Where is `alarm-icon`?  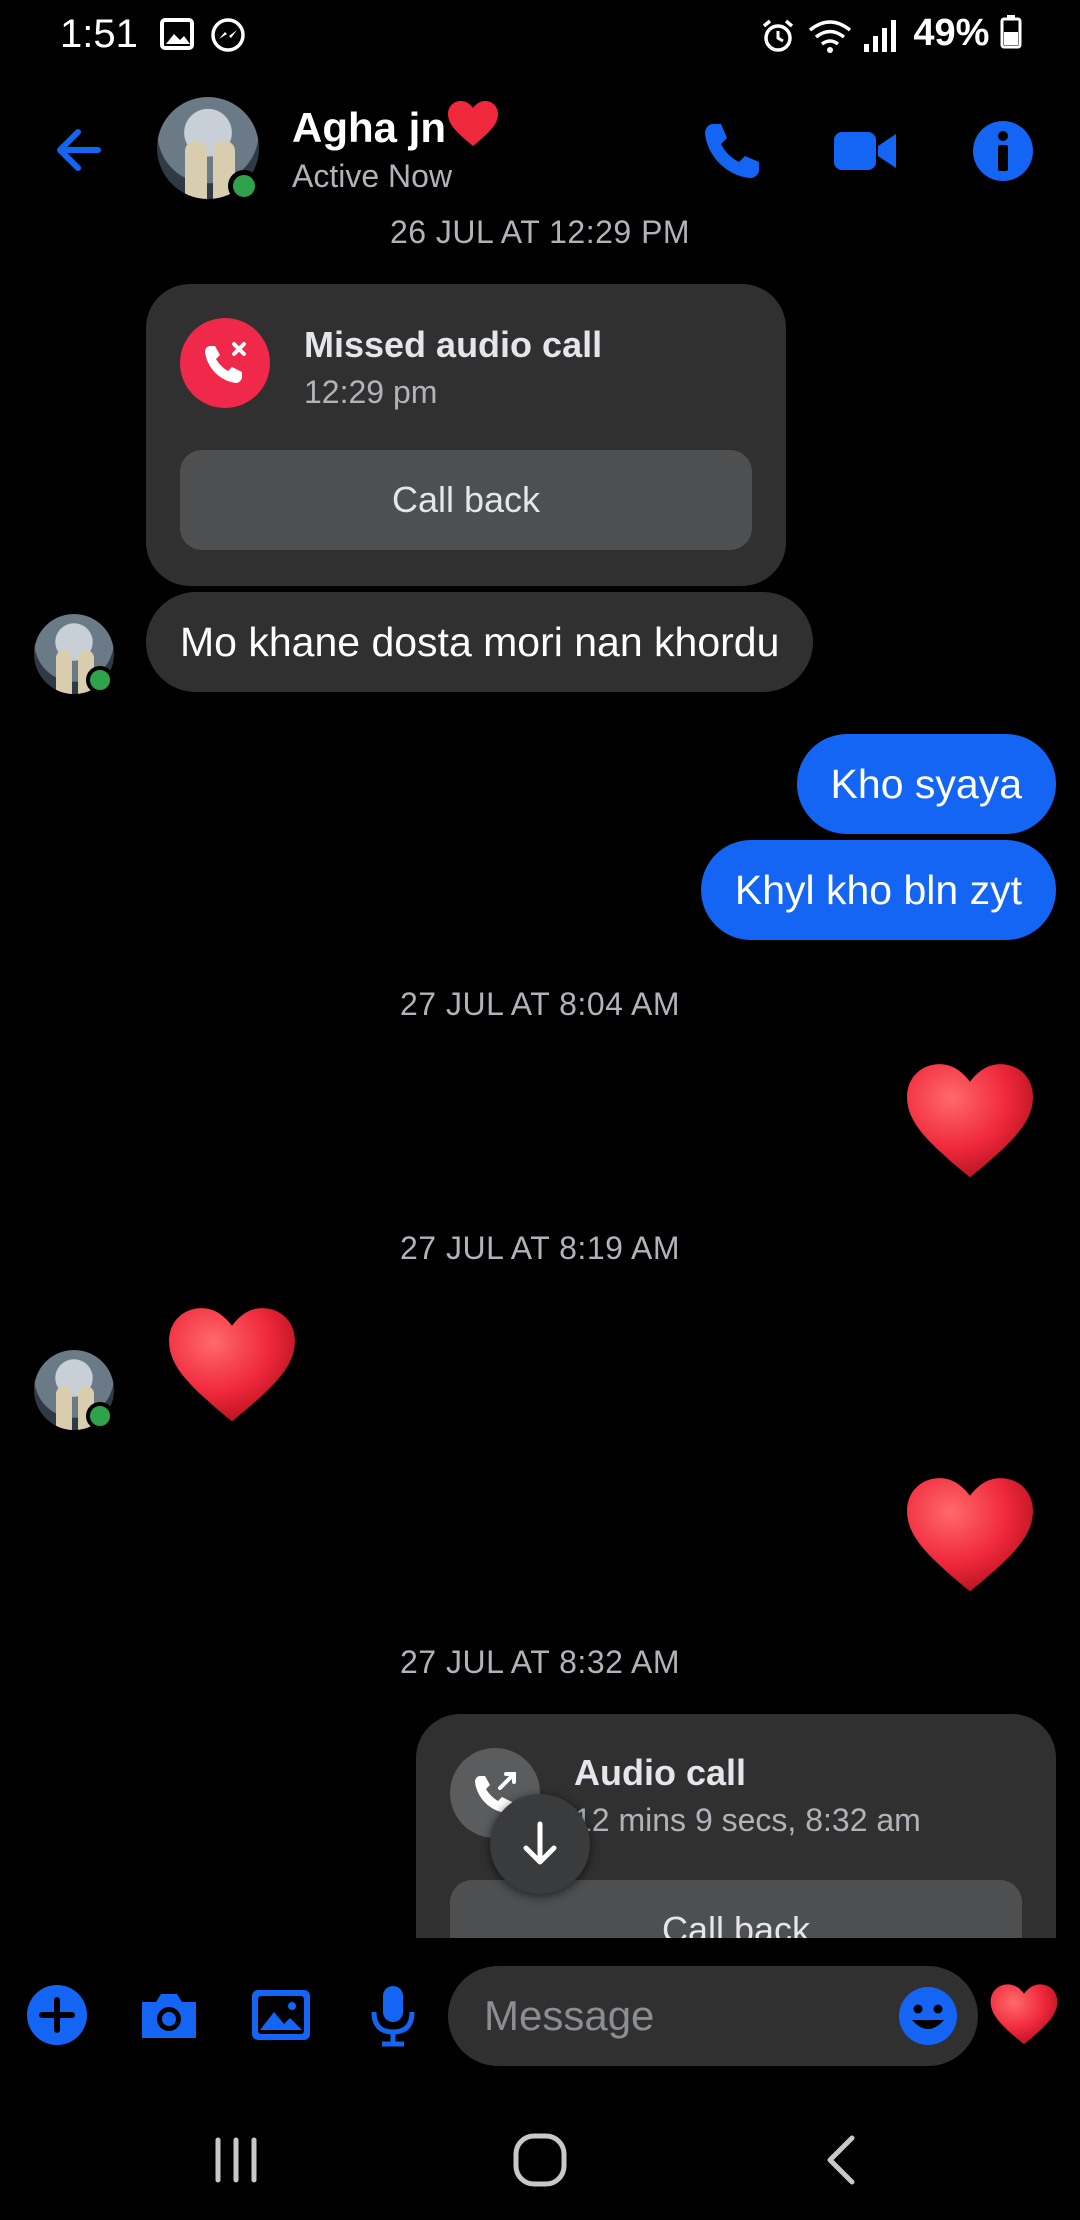 alarm-icon is located at coordinates (778, 35).